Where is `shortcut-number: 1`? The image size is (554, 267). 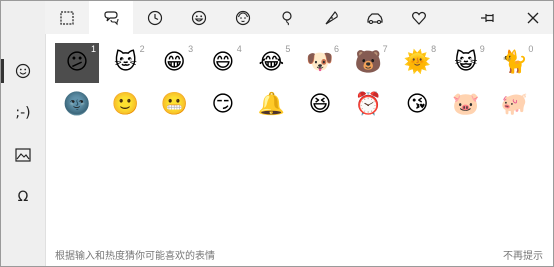
shortcut-number: 1 is located at coordinates (93, 49).